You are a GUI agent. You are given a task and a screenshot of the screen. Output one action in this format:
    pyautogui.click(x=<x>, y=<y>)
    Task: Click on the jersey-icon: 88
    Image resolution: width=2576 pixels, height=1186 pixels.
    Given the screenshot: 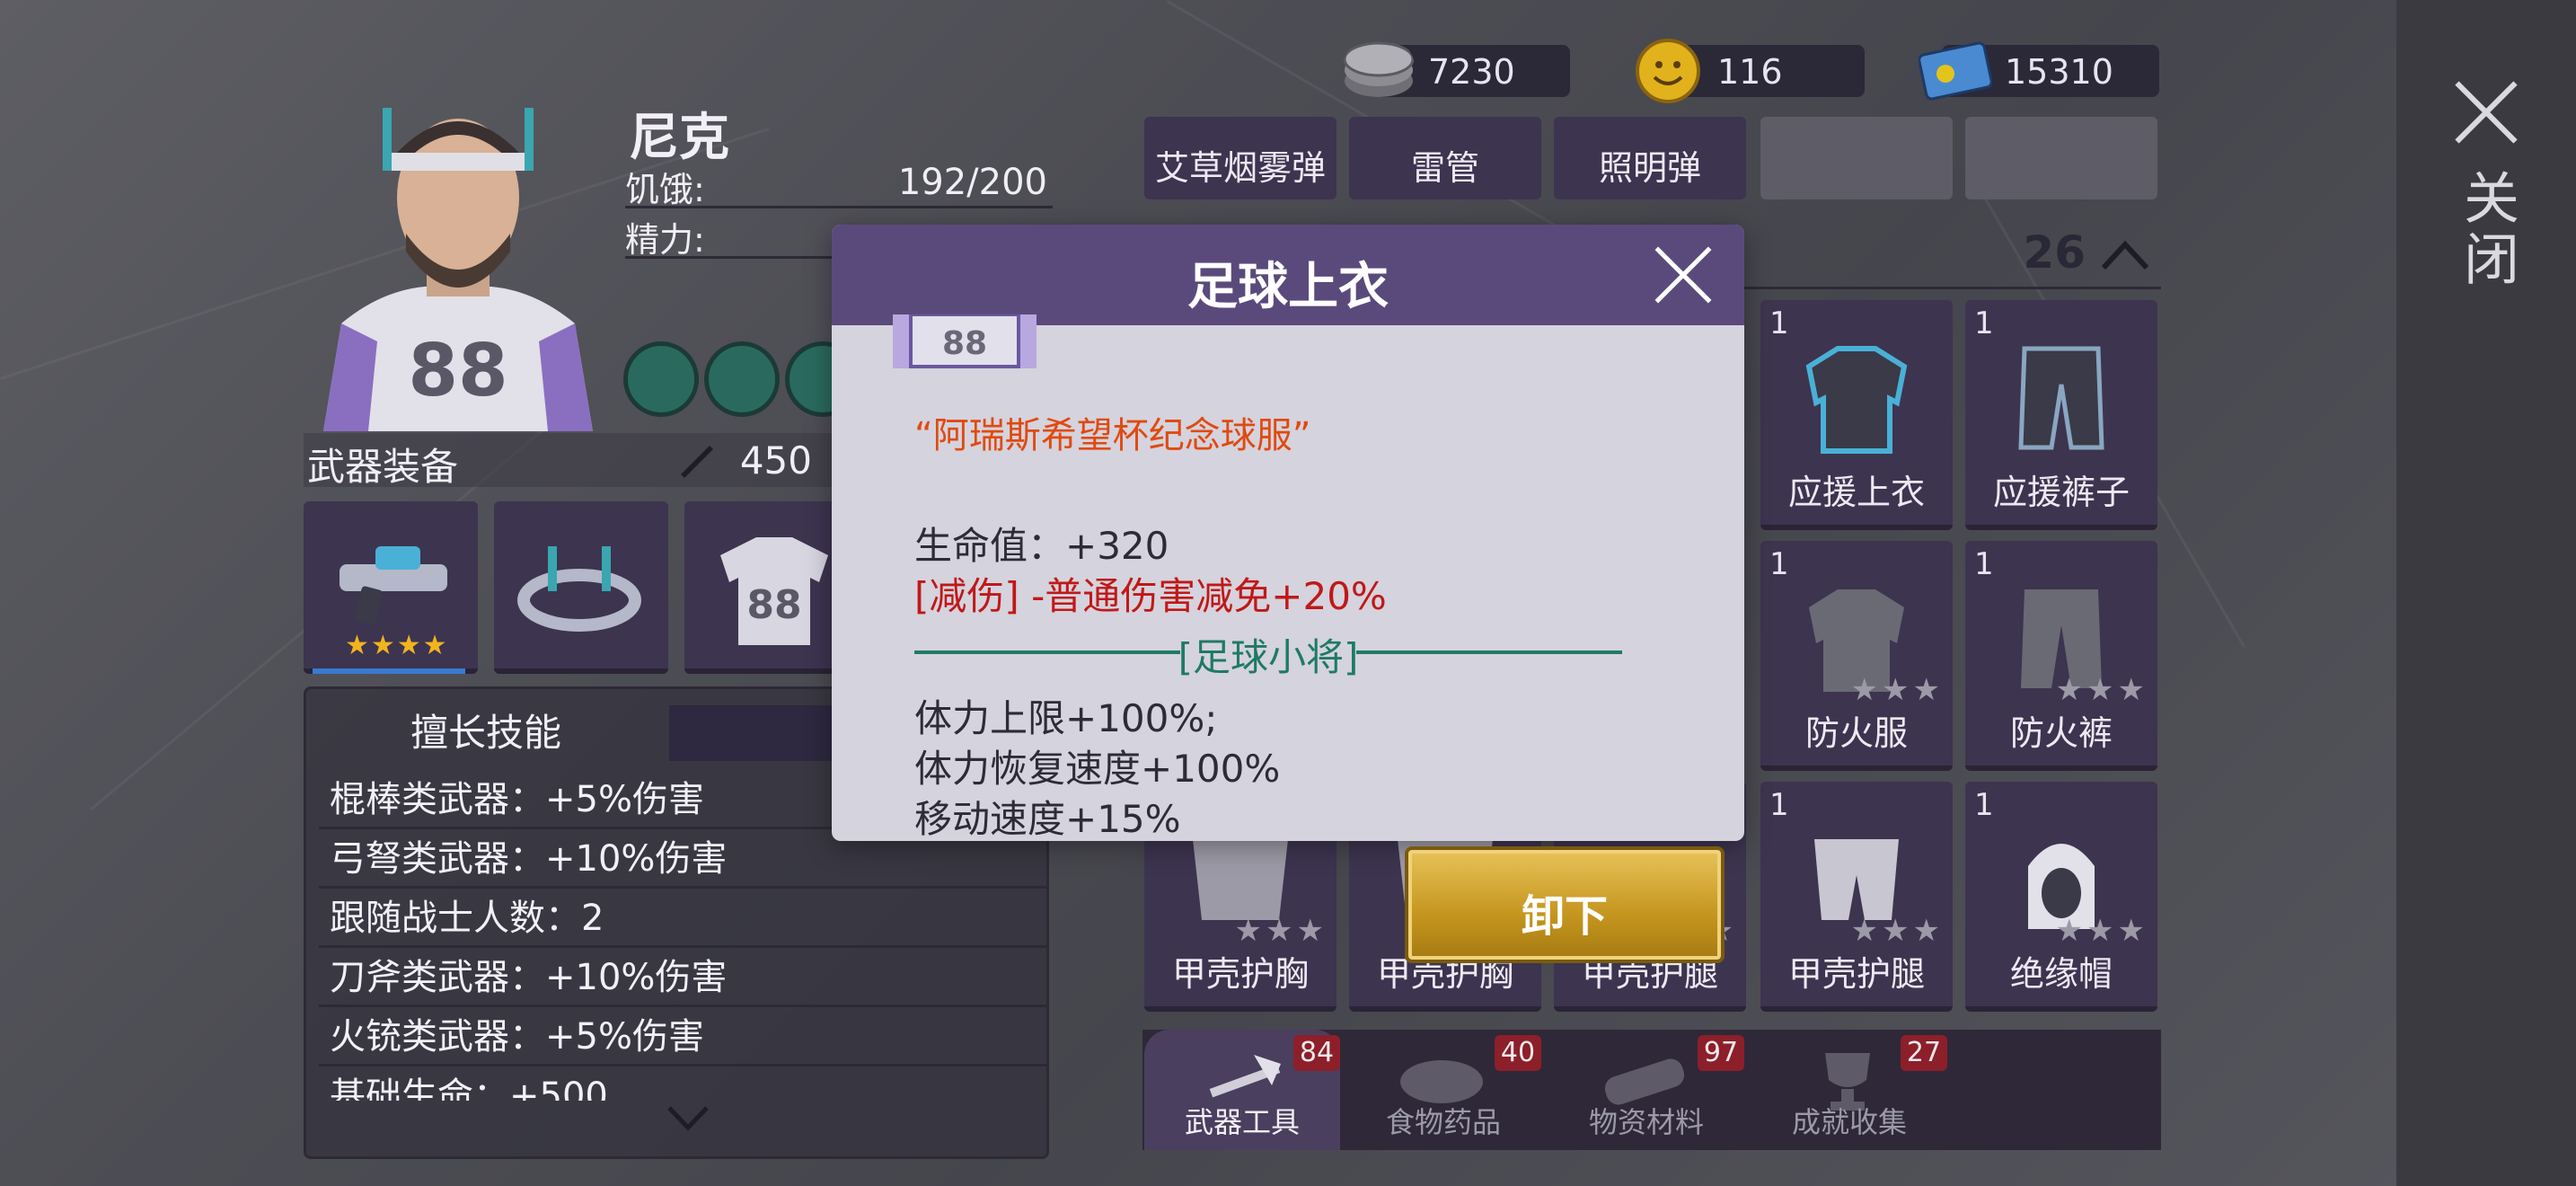 What is the action you would take?
    pyautogui.click(x=774, y=591)
    